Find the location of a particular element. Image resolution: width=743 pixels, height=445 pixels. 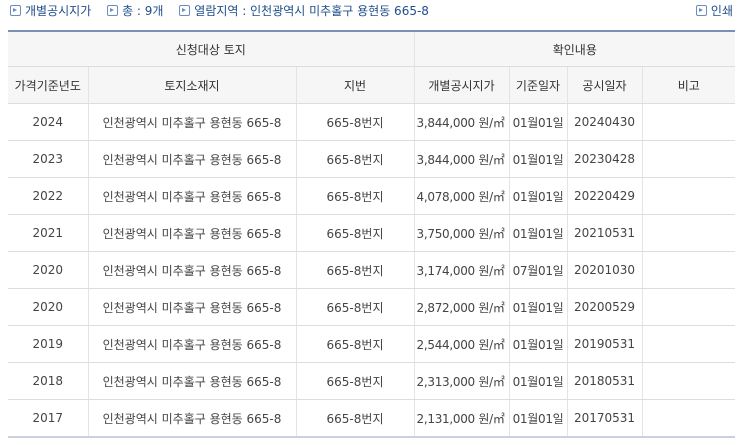

print-button: 인쇄 is located at coordinates (714, 11).